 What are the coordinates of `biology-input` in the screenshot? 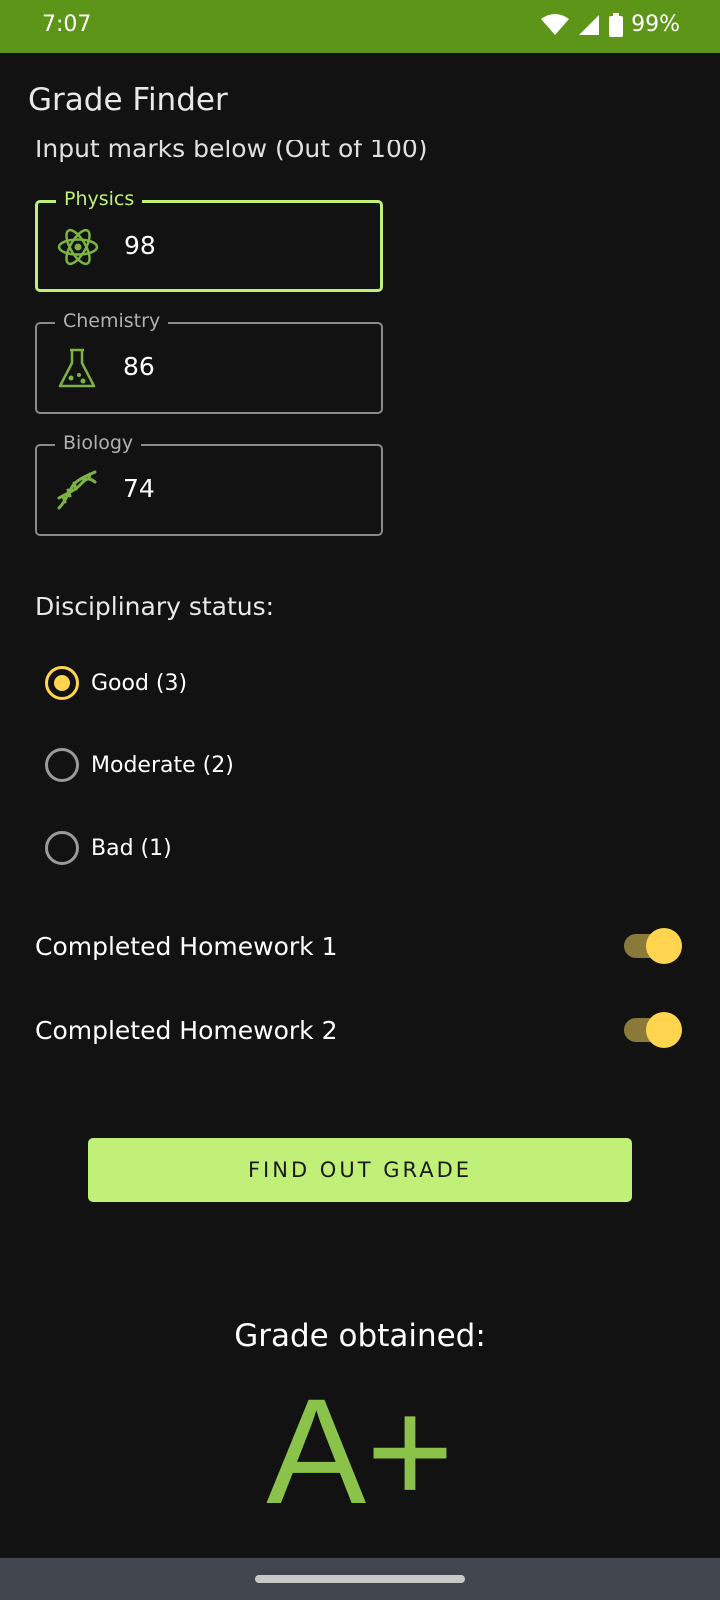 It's located at (233, 488).